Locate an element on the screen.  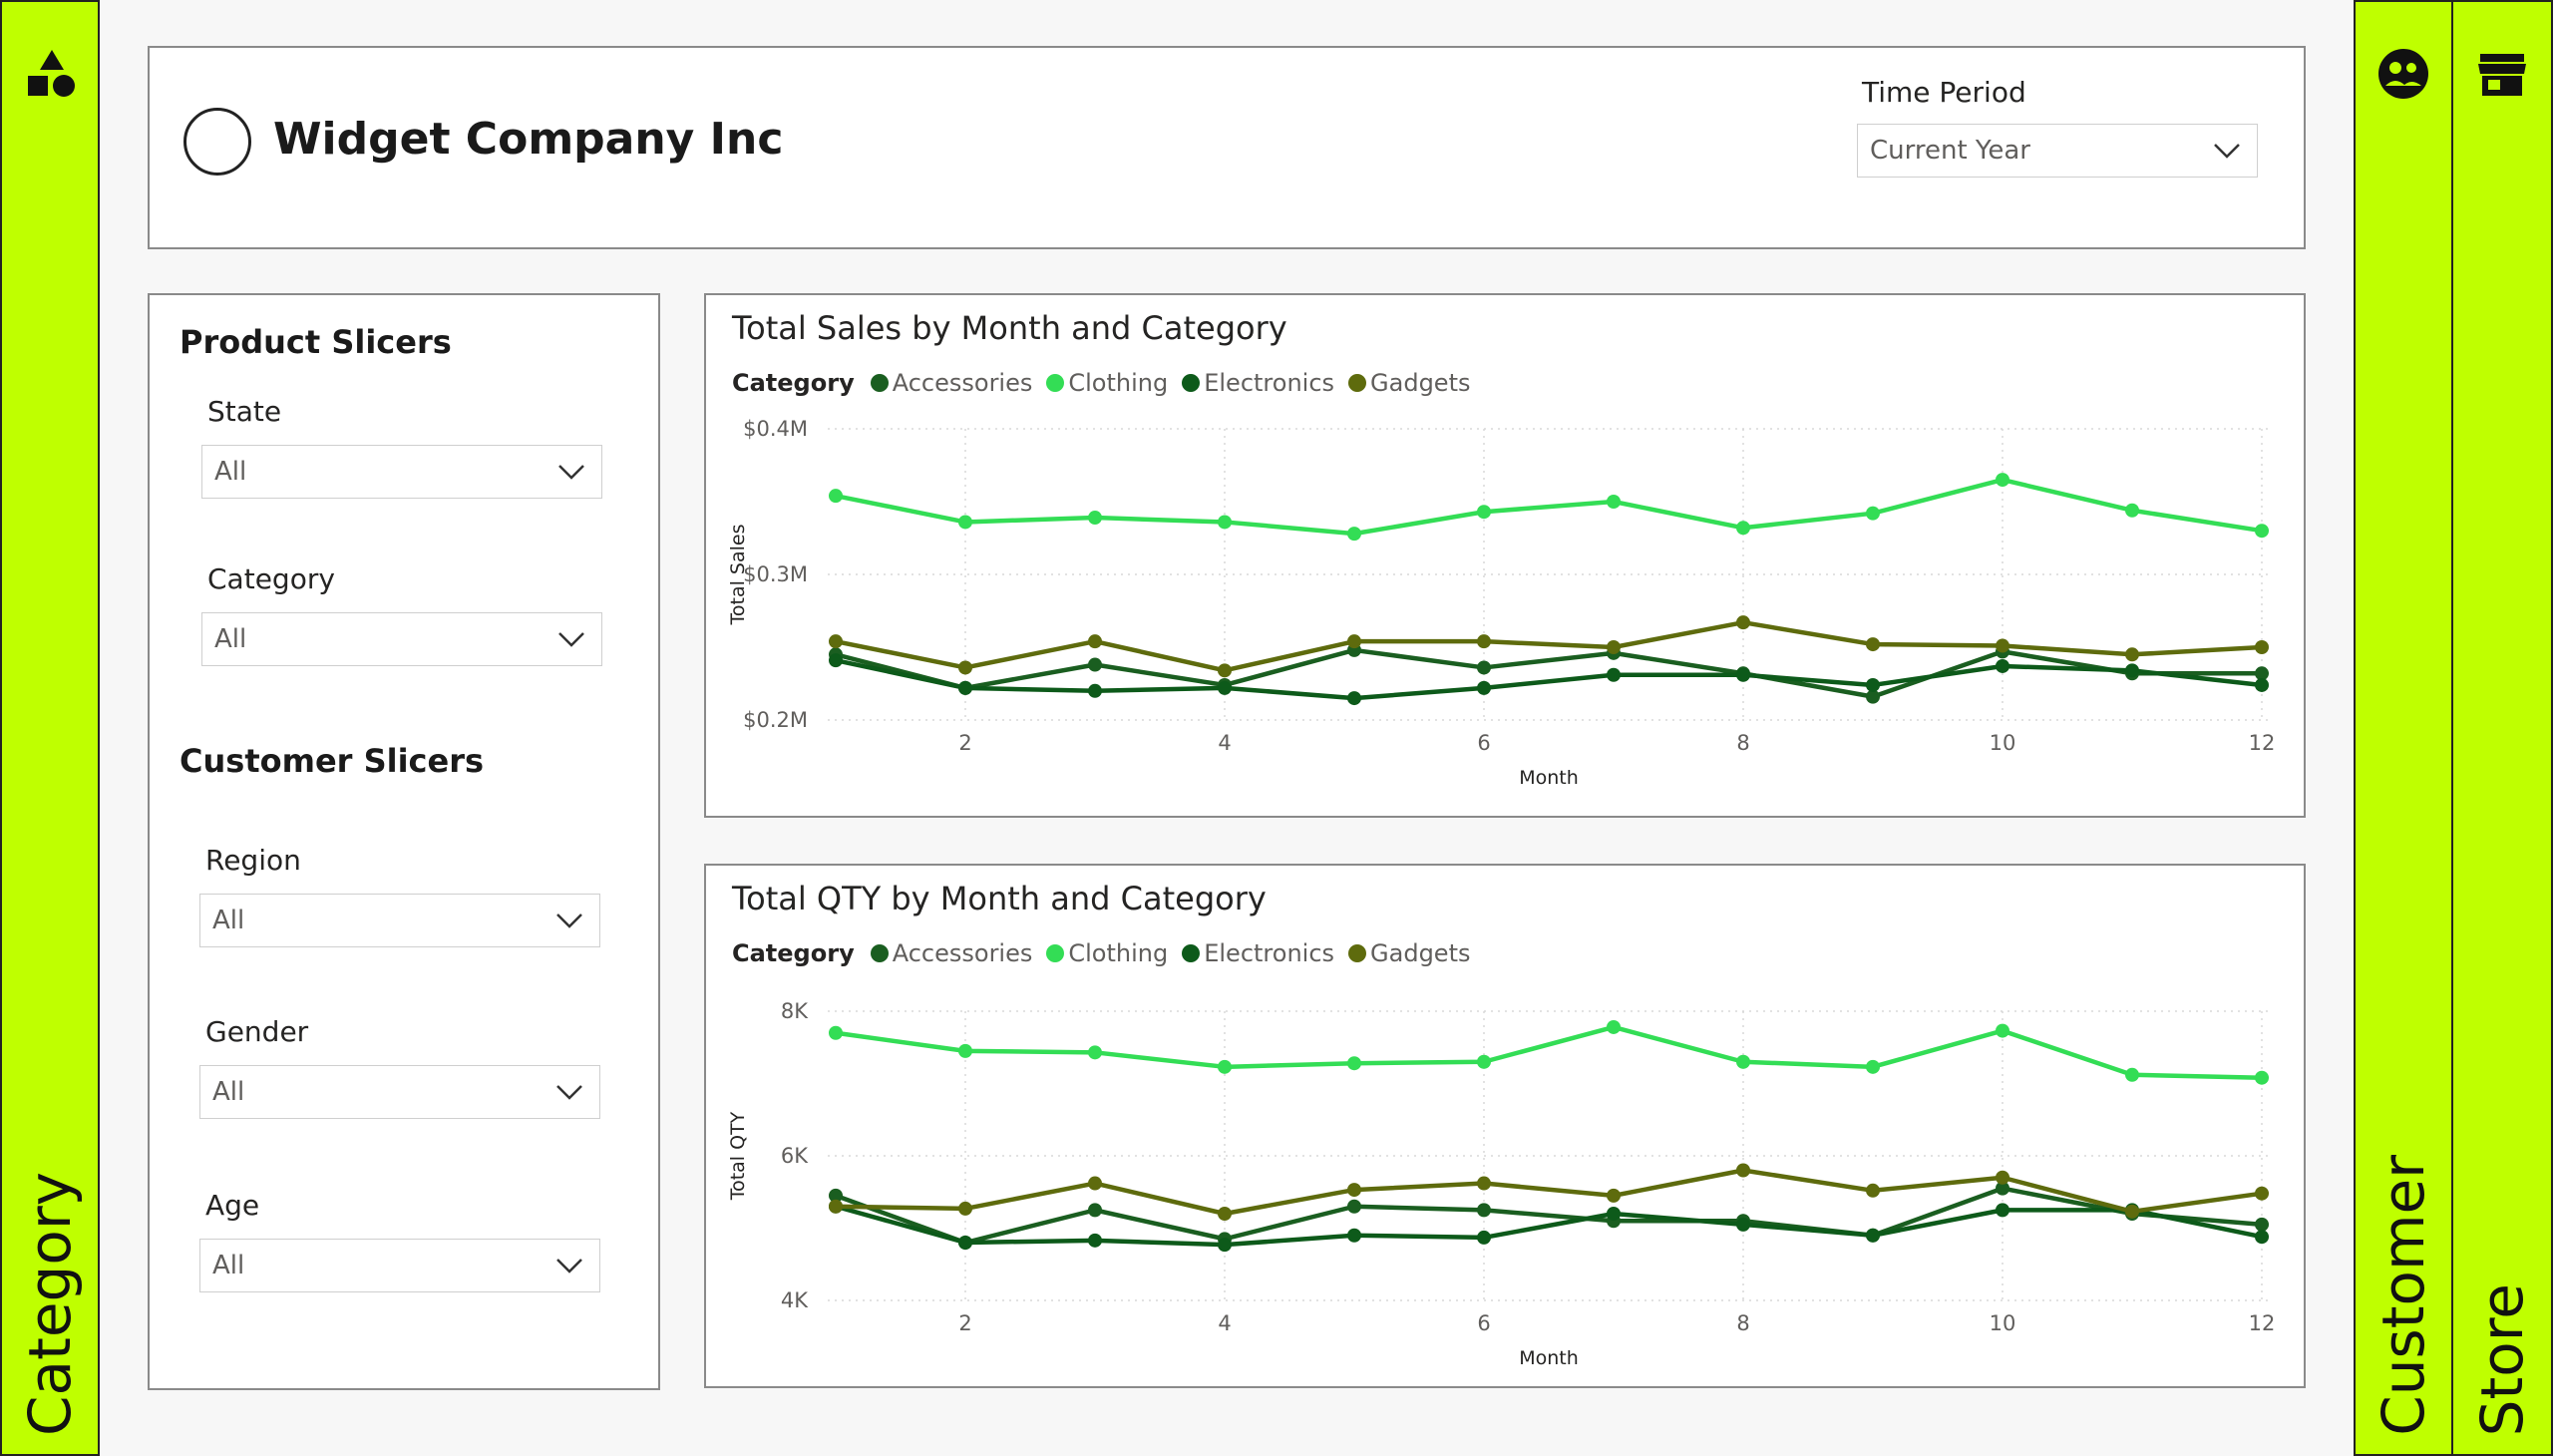
age-label: Age is located at coordinates (233, 1205).